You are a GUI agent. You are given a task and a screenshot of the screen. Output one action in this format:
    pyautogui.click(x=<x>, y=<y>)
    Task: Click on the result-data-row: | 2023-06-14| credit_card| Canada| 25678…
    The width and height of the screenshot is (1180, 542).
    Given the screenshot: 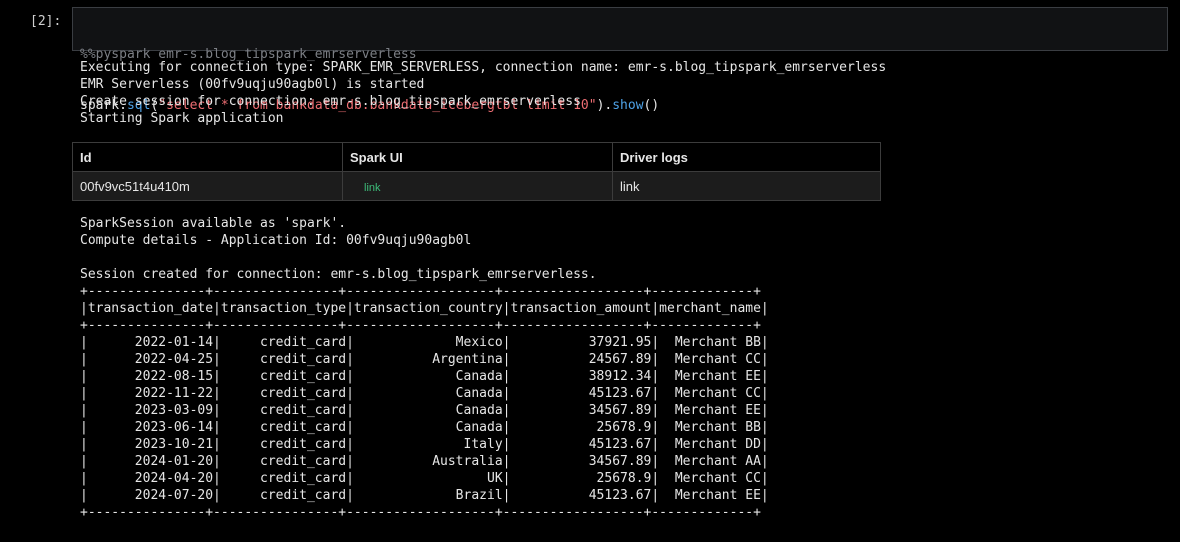 What is the action you would take?
    pyautogui.click(x=424, y=427)
    